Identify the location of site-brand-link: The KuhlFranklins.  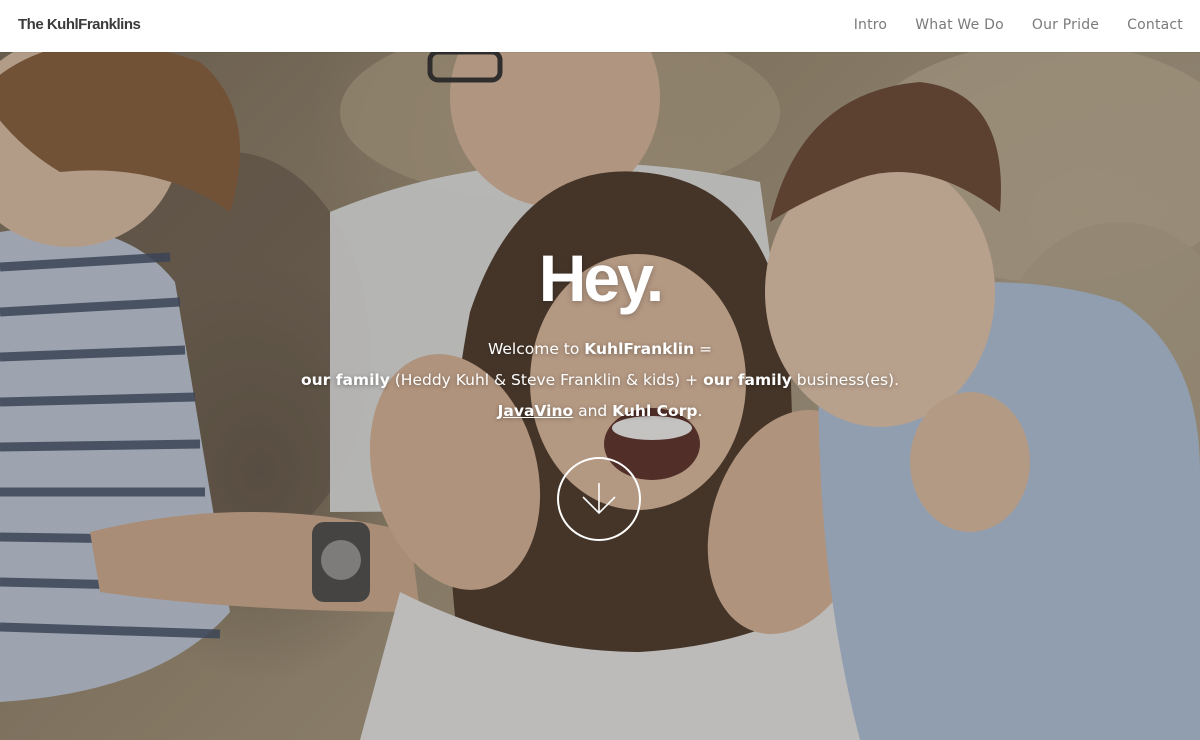
(79, 24).